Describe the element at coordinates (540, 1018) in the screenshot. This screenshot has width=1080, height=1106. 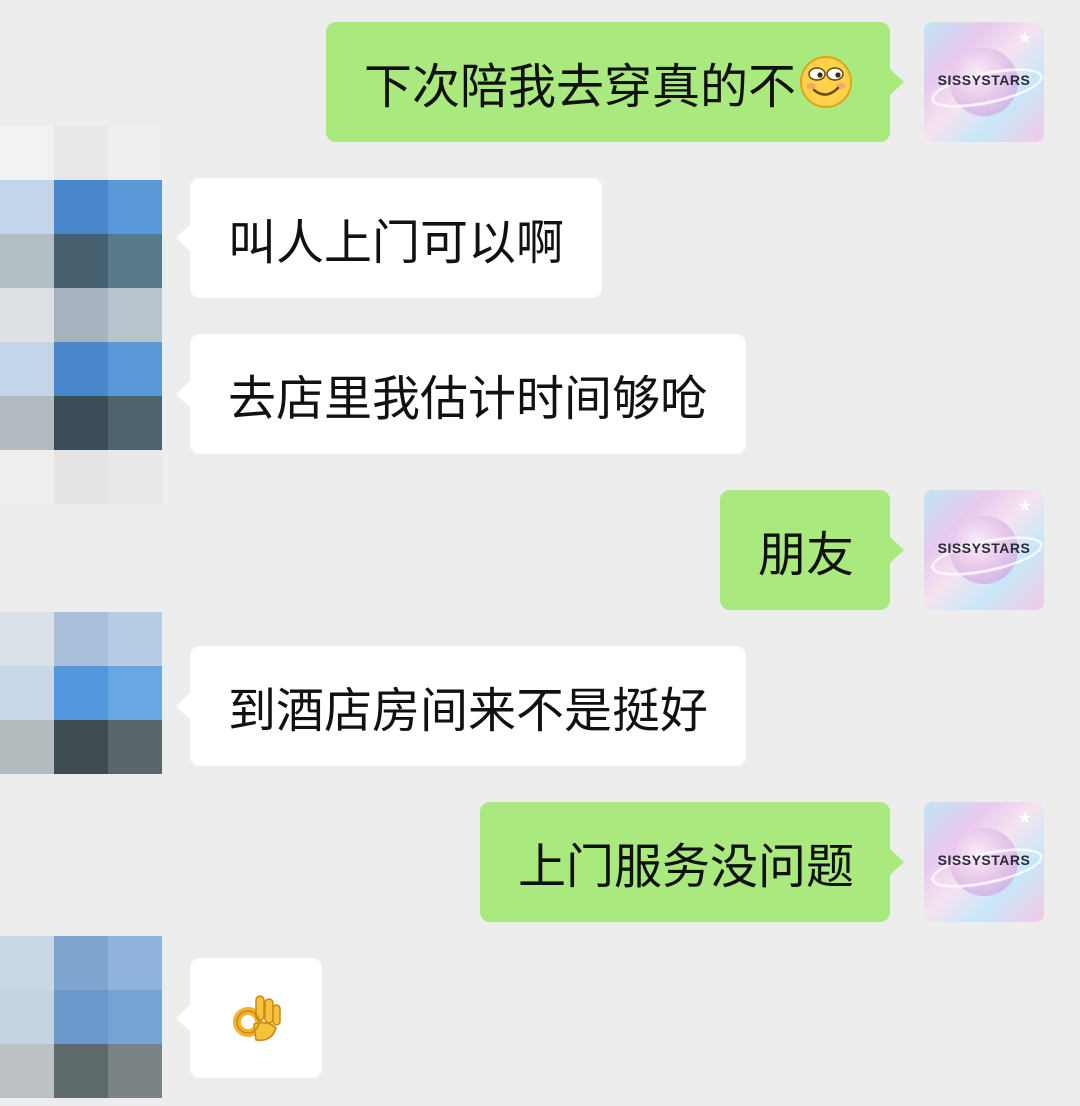
I see `message-row` at that location.